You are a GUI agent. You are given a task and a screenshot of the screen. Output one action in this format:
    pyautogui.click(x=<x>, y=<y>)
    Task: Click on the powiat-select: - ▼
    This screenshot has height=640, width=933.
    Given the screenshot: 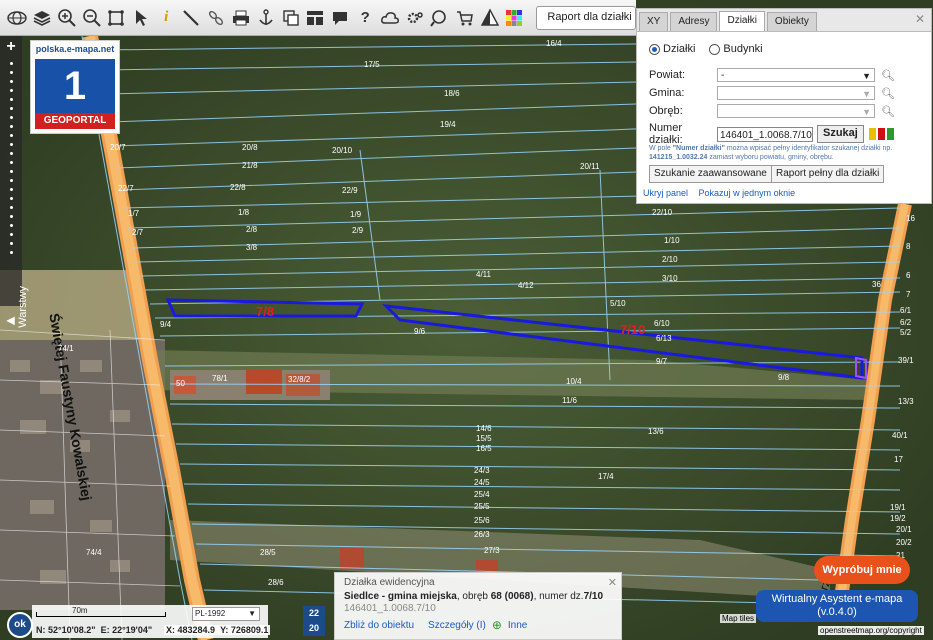 What is the action you would take?
    pyautogui.click(x=796, y=75)
    